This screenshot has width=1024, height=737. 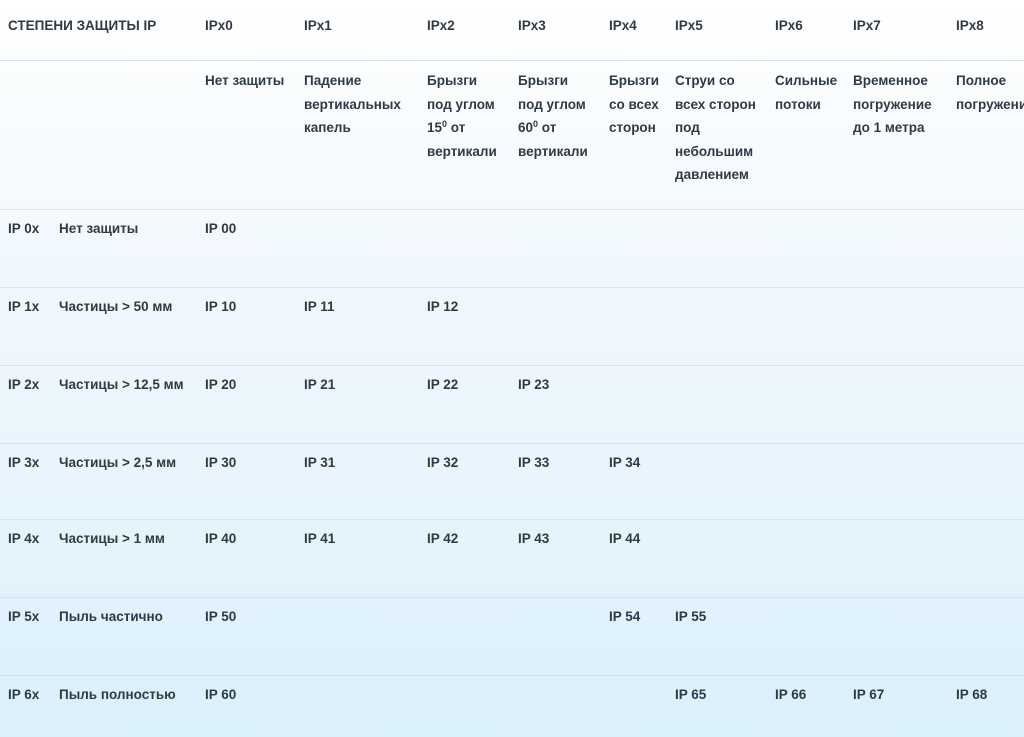 What do you see at coordinates (24, 616) in the screenshot?
I see `row-code: IP 5x` at bounding box center [24, 616].